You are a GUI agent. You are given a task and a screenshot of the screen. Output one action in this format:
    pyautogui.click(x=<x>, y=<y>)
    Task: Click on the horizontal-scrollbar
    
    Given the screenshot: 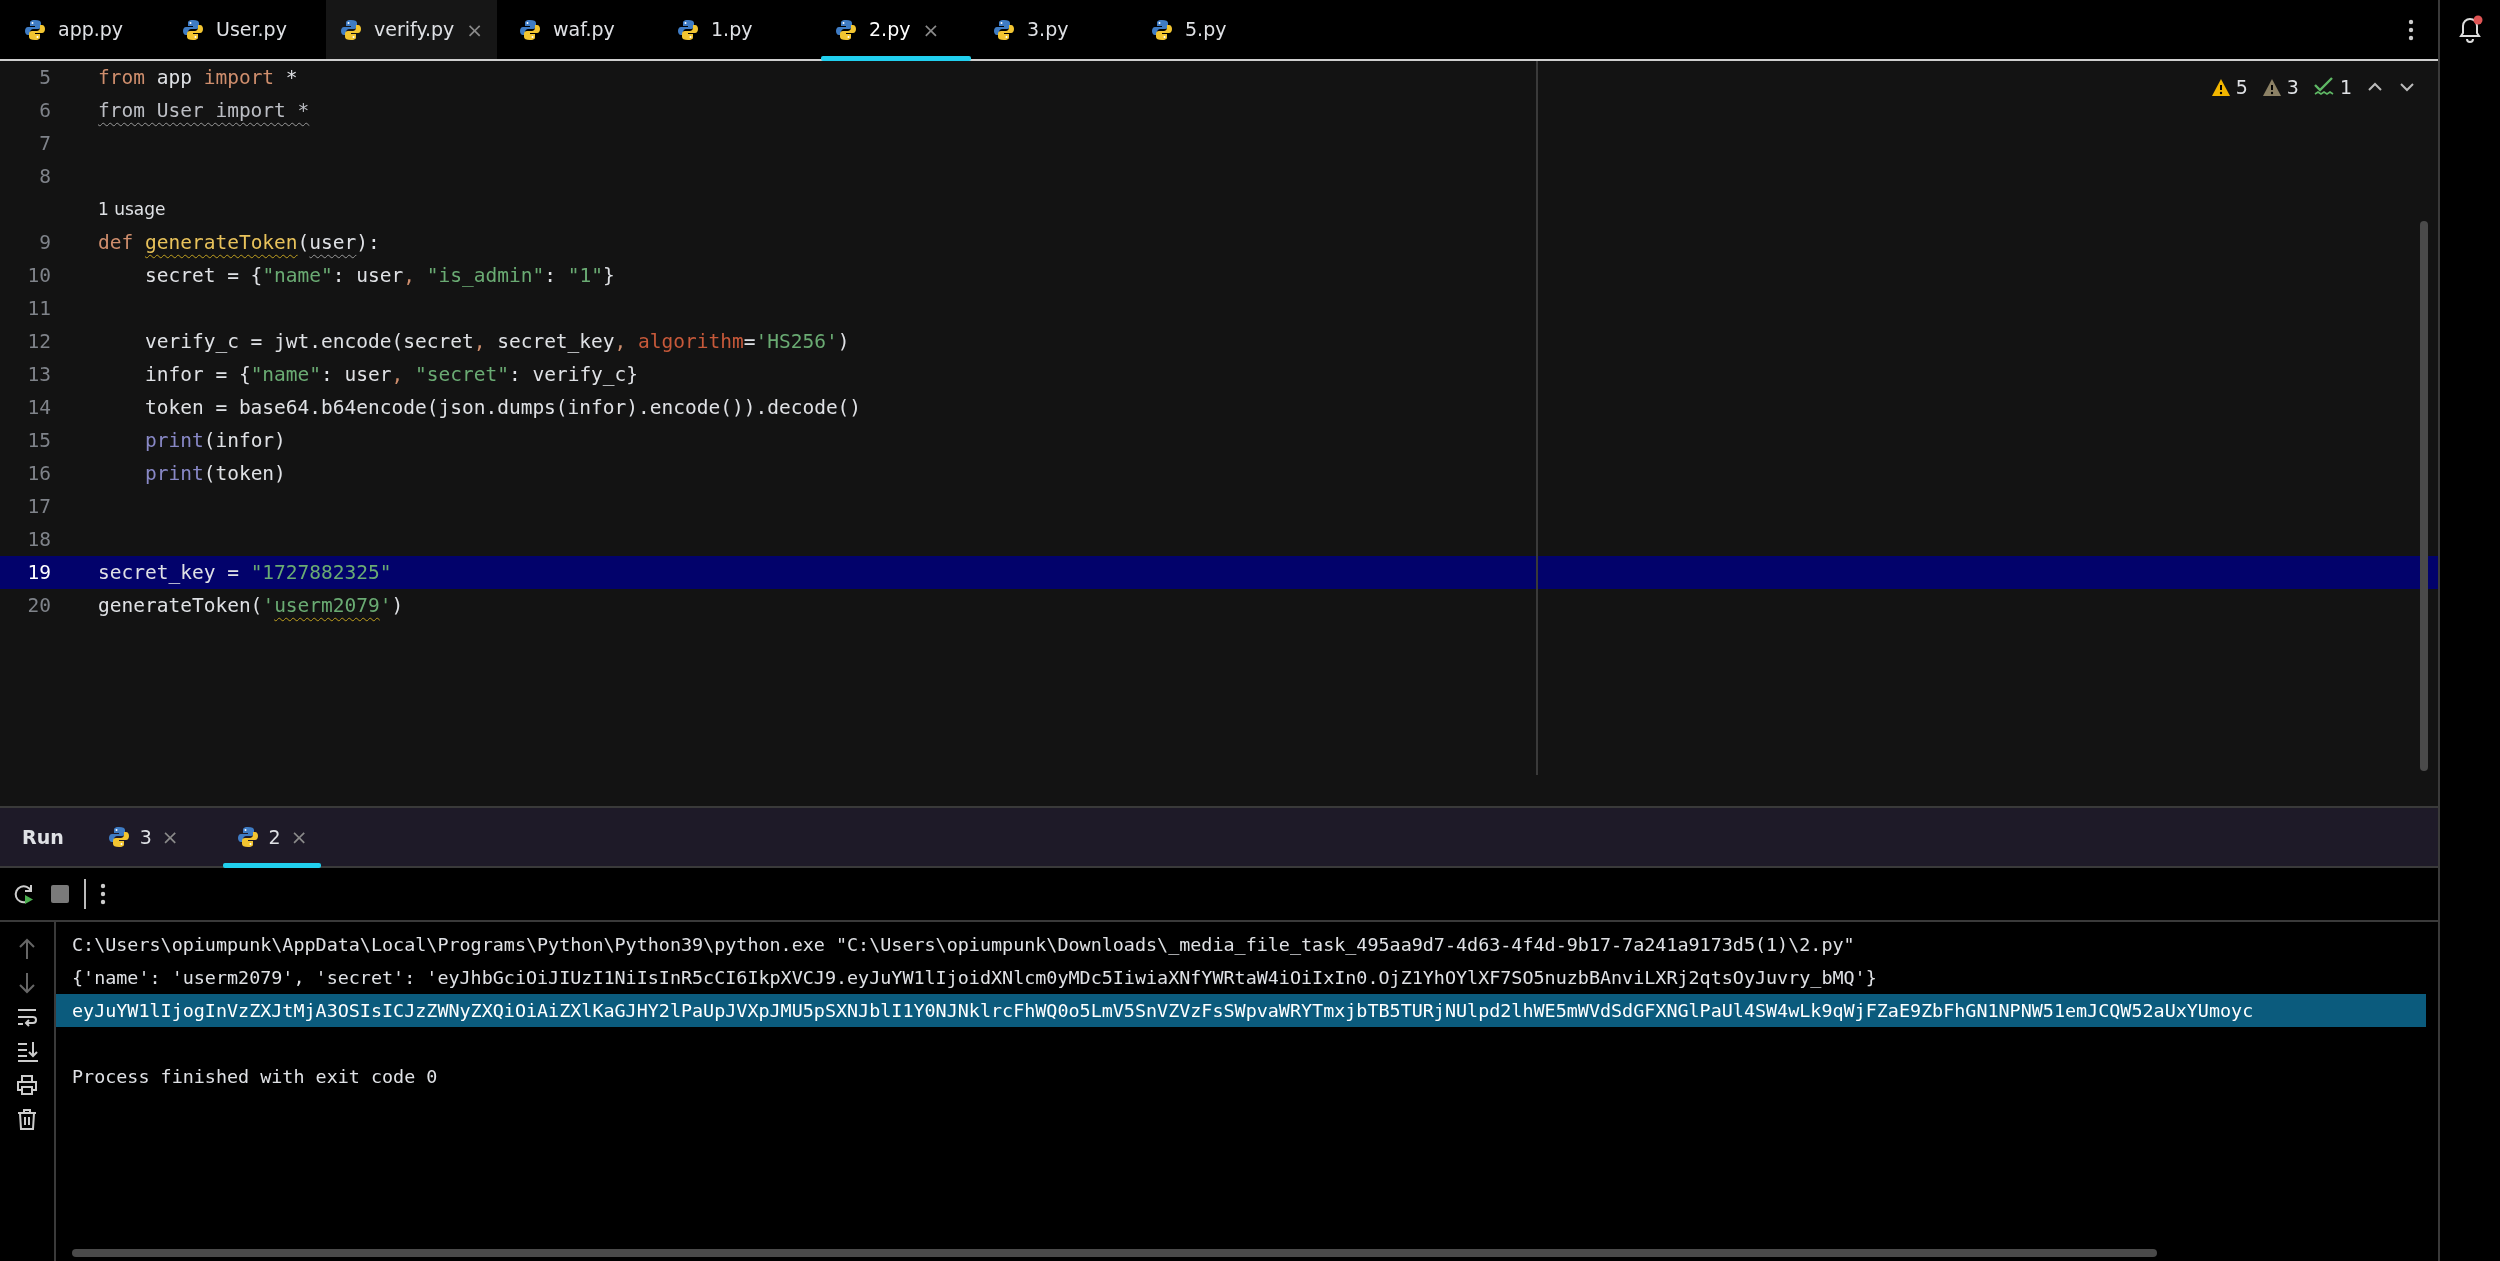 What is the action you would take?
    pyautogui.click(x=1114, y=1253)
    